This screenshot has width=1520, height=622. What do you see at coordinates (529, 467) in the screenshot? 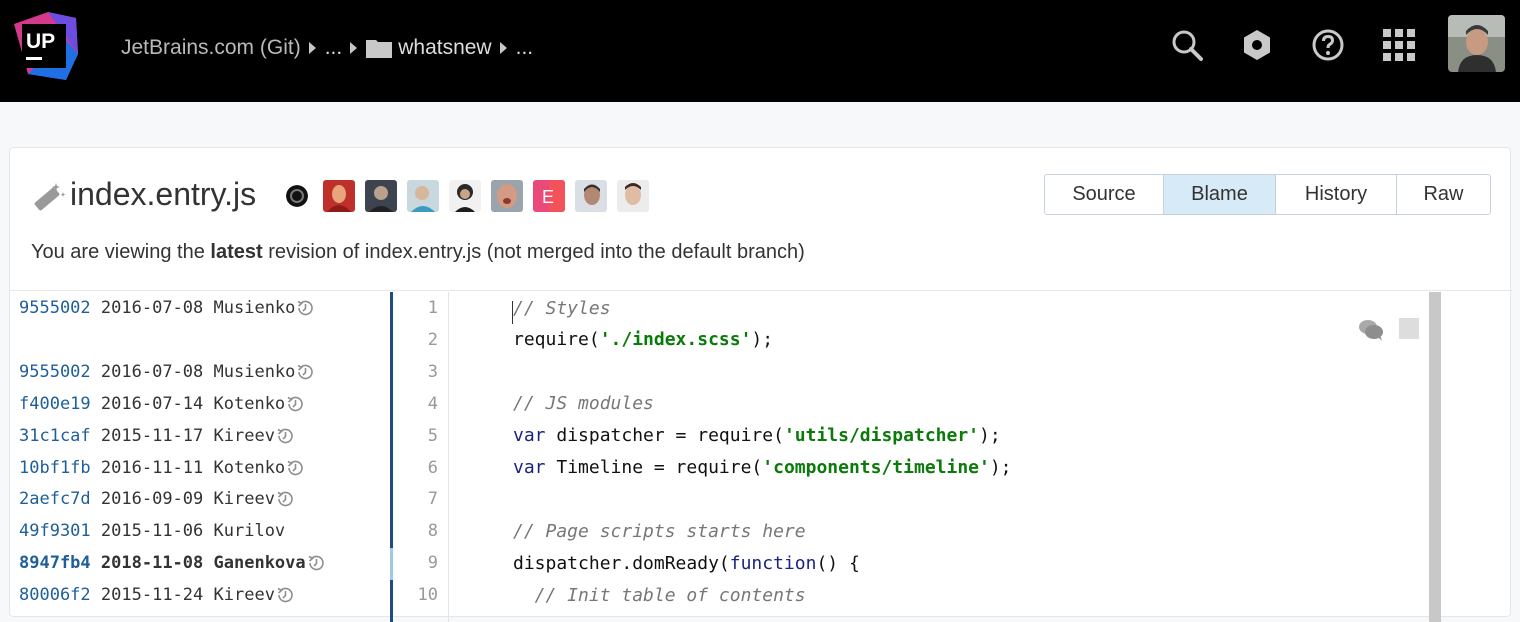
I see `code-keyword: var` at bounding box center [529, 467].